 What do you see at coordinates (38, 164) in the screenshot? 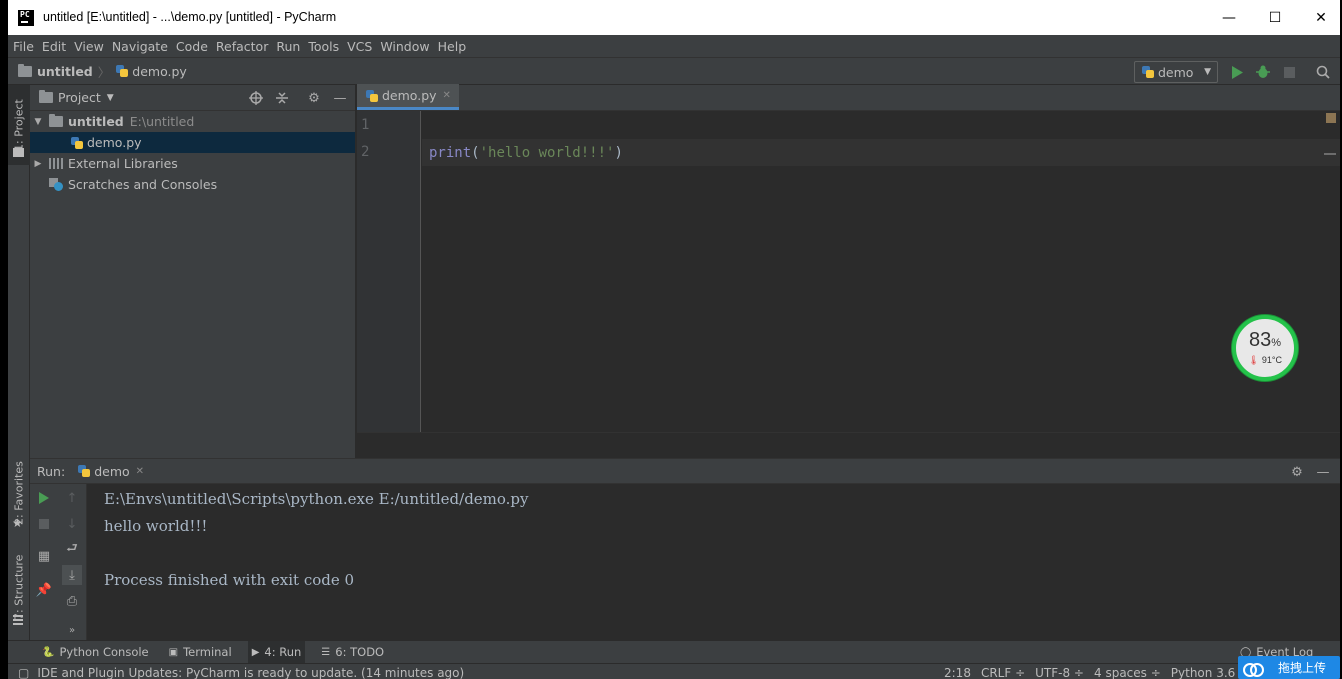
I see `collapsed-arrow-icon: ▶` at bounding box center [38, 164].